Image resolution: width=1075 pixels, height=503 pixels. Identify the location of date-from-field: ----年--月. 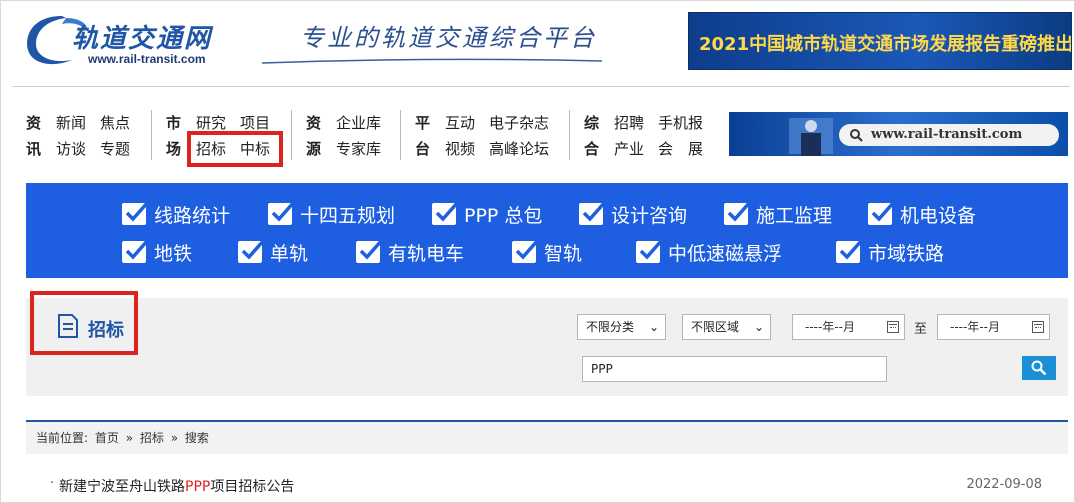
(848, 327).